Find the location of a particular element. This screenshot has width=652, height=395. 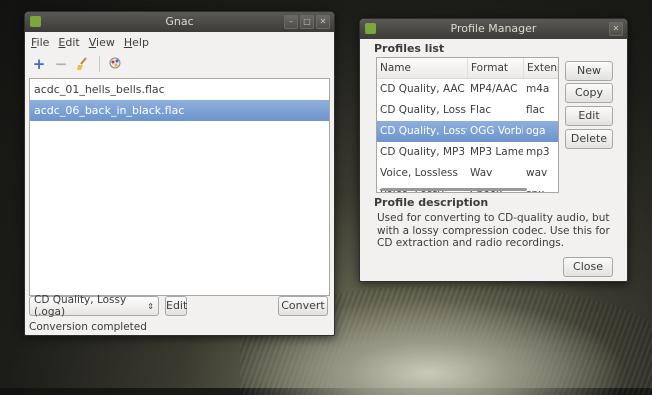

profile-description-title: Profile description is located at coordinates (431, 202).